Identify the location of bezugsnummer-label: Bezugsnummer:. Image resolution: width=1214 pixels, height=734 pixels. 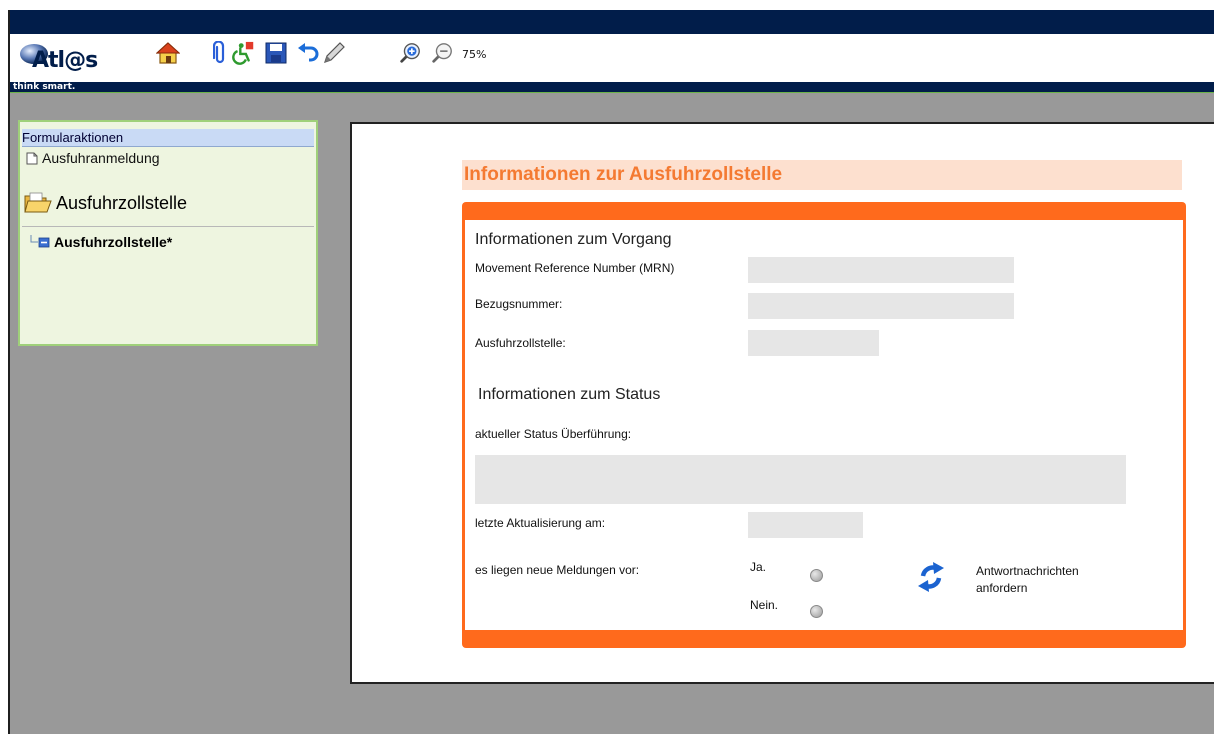
(519, 304).